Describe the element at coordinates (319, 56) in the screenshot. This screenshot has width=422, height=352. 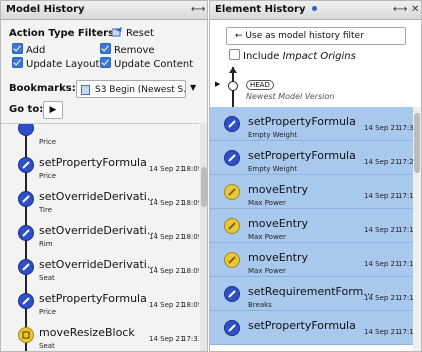
I see `impact-origins-label: Impact Origins` at that location.